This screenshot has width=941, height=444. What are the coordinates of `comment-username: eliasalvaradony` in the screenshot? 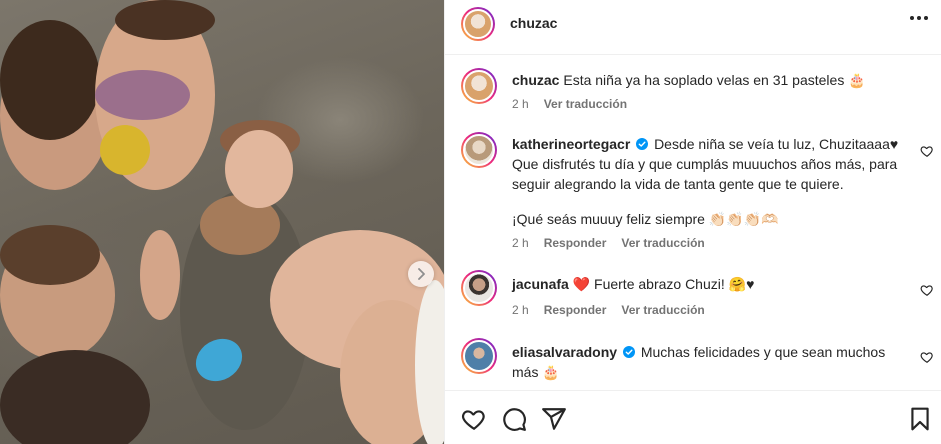 It's located at (564, 352).